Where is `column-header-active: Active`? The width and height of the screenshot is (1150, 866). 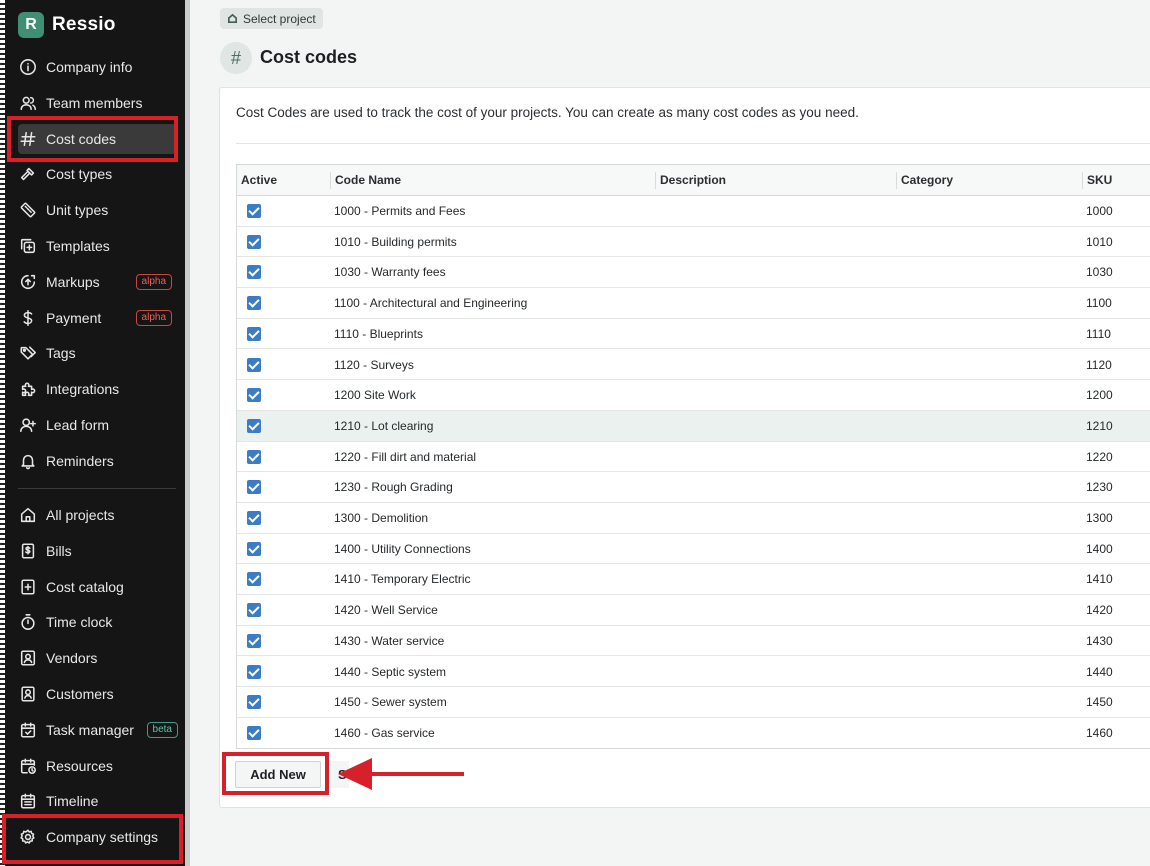 column-header-active: Active is located at coordinates (257, 180).